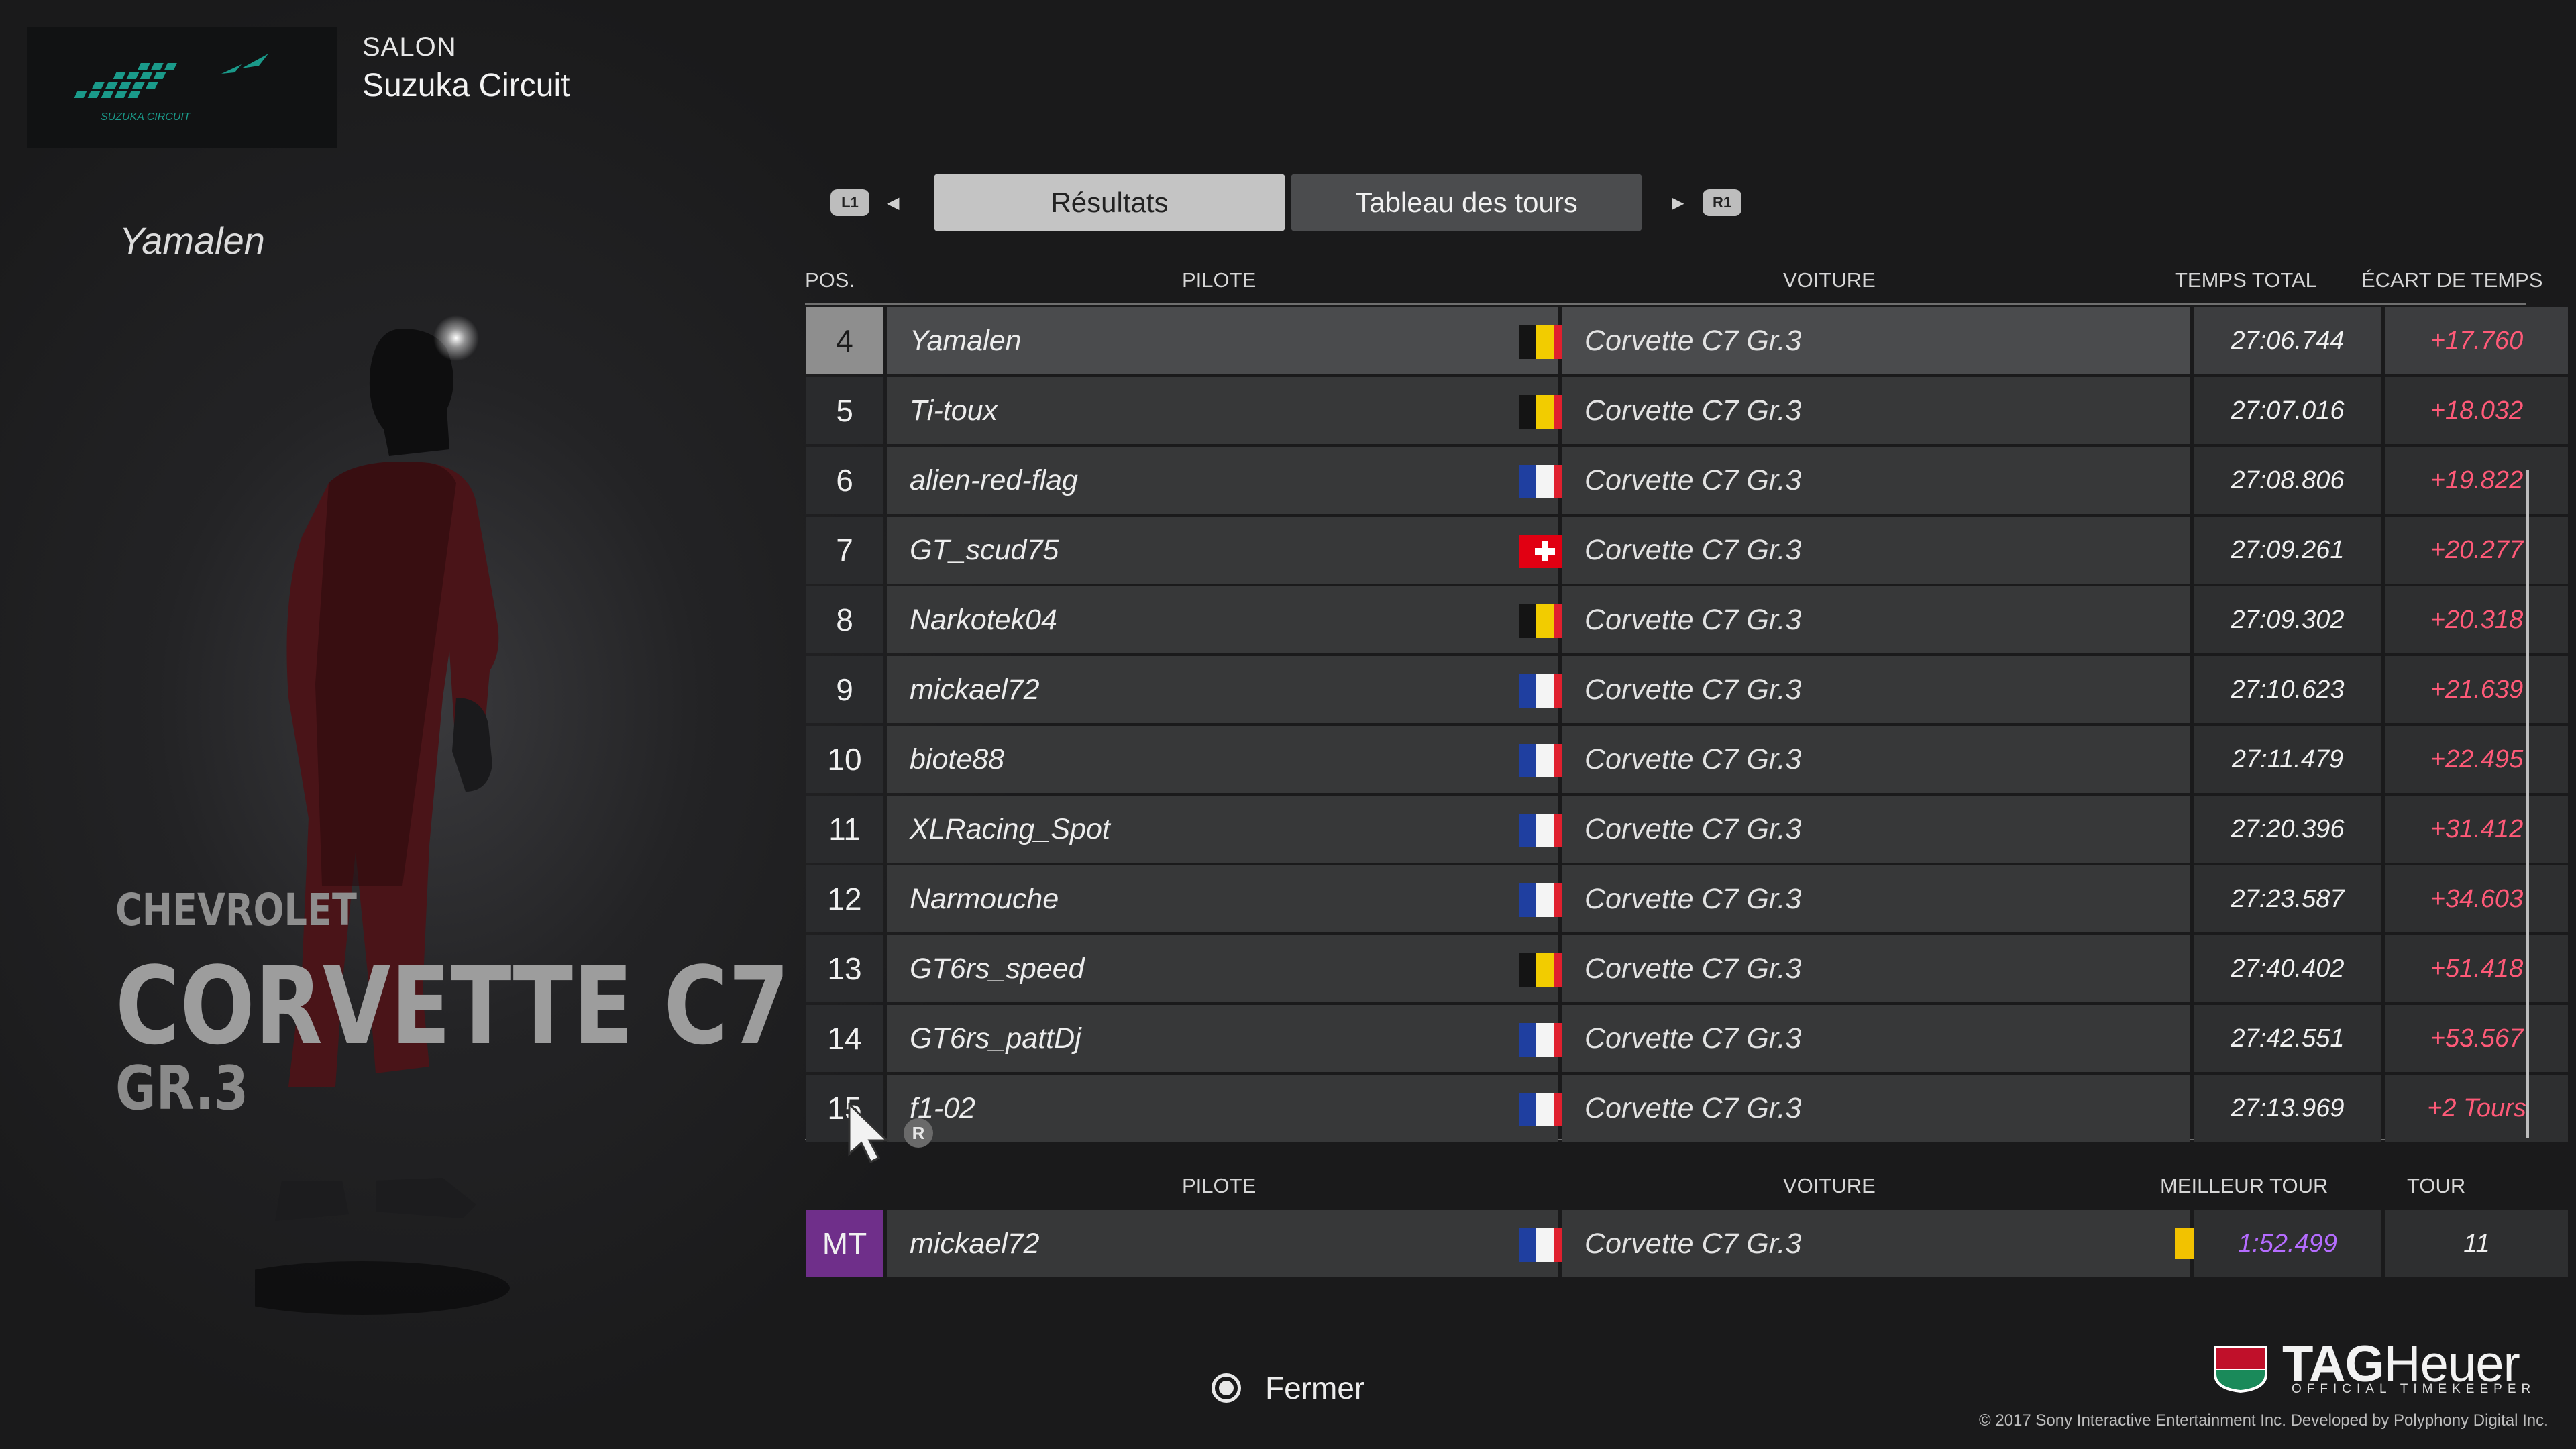 The image size is (2576, 1449). What do you see at coordinates (957, 759) in the screenshot?
I see `driver-name: biote88` at bounding box center [957, 759].